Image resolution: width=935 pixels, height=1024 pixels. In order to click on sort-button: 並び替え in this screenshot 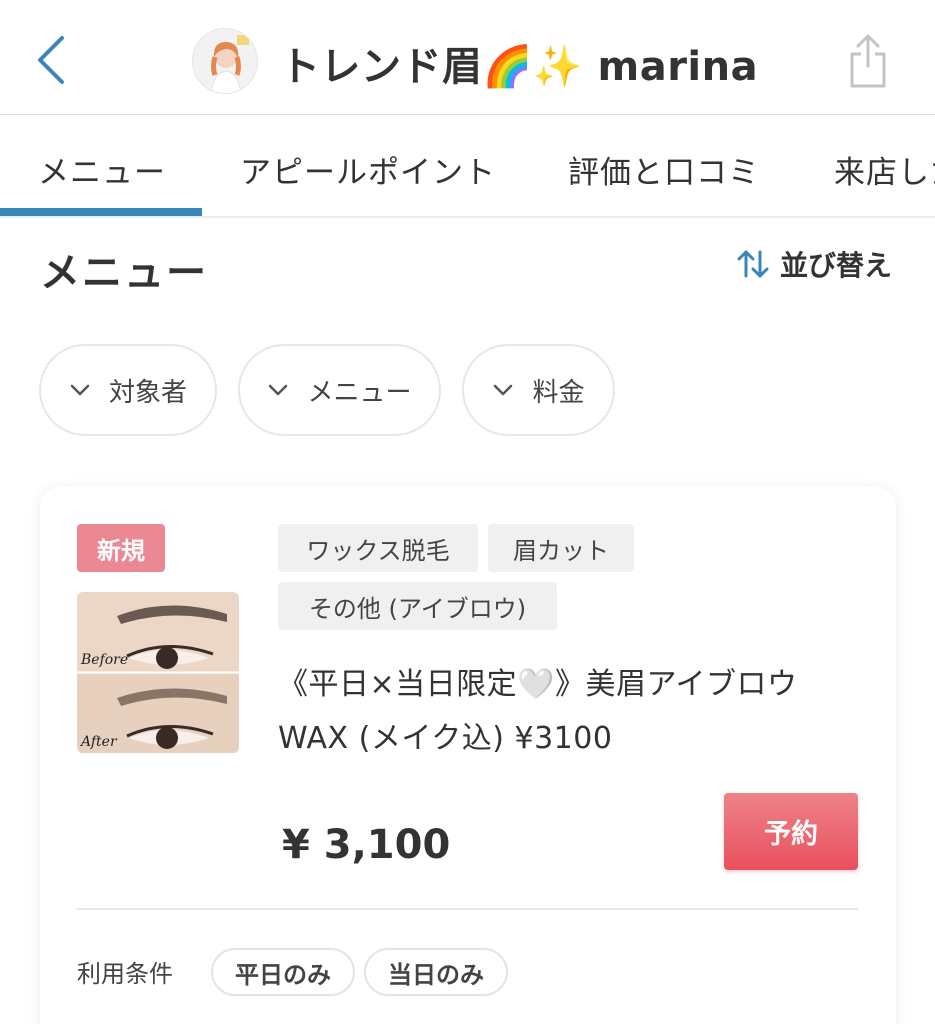, I will do `click(814, 264)`.